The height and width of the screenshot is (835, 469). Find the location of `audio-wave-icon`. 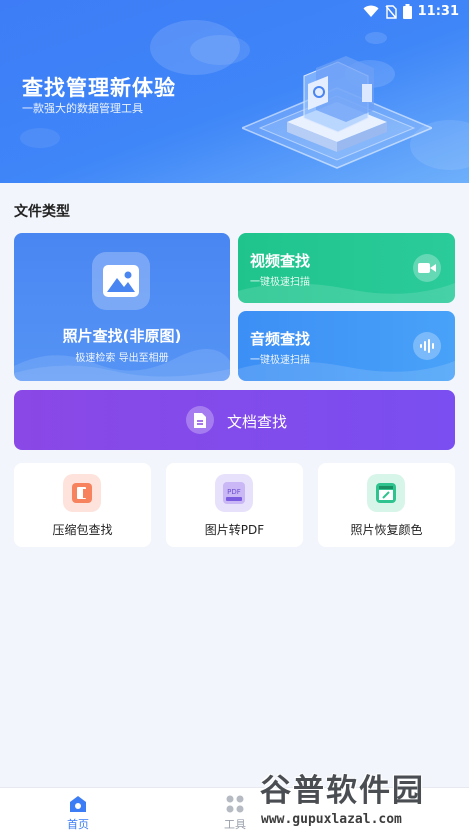

audio-wave-icon is located at coordinates (427, 346).